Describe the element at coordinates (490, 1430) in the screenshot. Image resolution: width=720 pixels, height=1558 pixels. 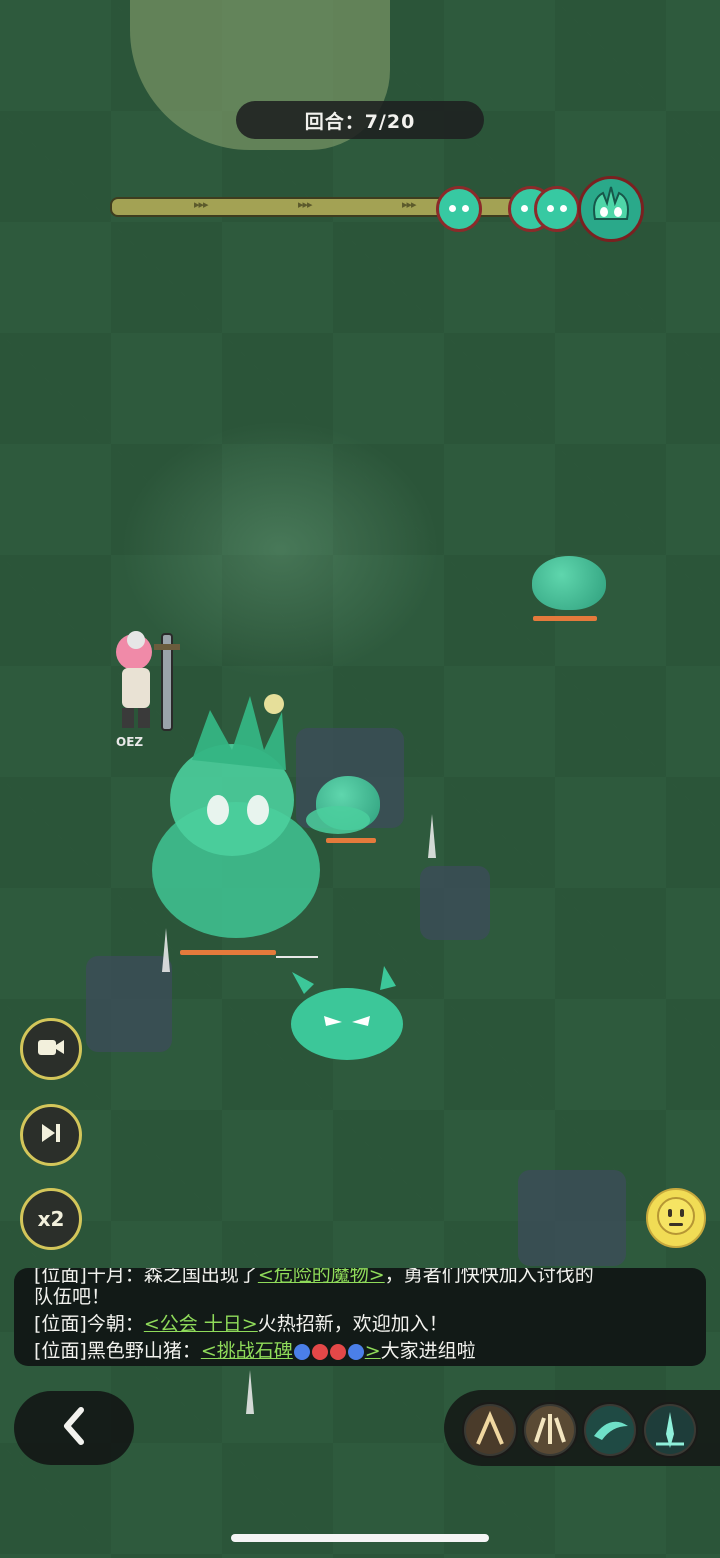
I see `skill-1-icon` at that location.